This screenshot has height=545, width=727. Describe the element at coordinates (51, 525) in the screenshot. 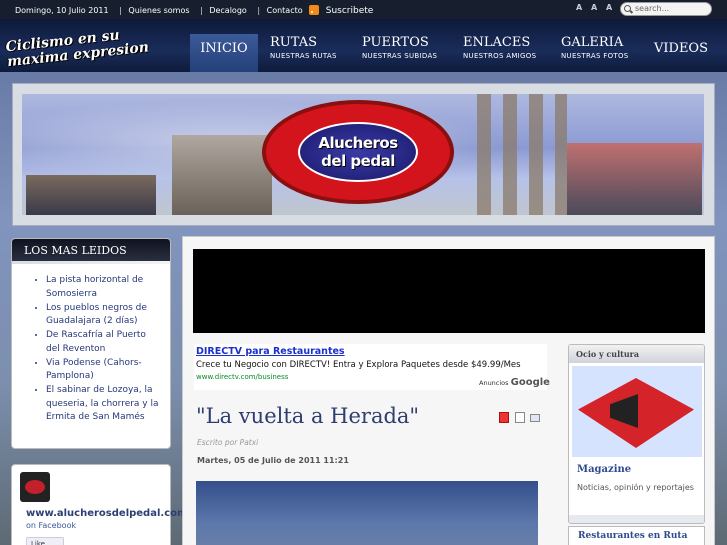

I see `facebook-label: on Facebook` at that location.